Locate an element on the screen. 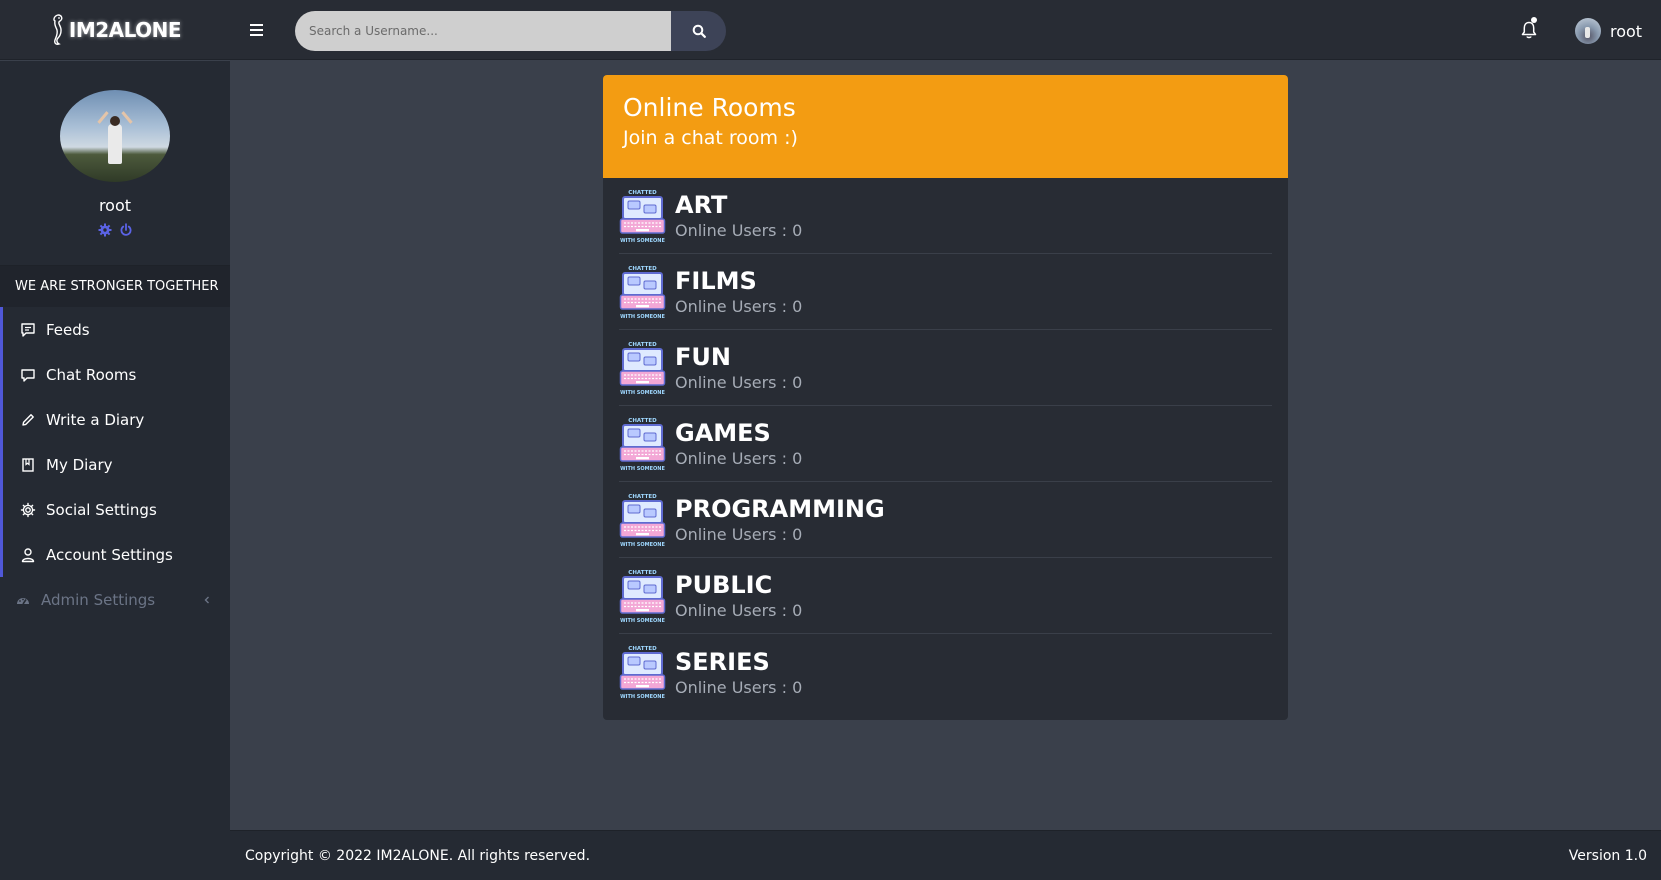  notification-bell-icon is located at coordinates (1529, 30).